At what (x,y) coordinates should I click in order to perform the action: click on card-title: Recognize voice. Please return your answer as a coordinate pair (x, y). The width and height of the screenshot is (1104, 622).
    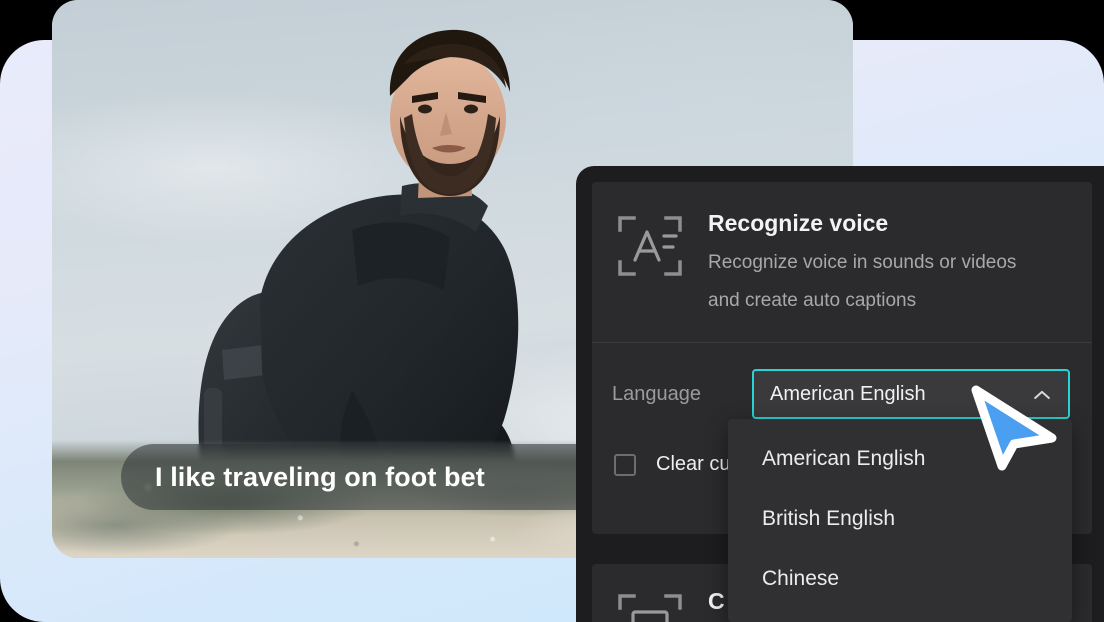
    Looking at the image, I should click on (798, 223).